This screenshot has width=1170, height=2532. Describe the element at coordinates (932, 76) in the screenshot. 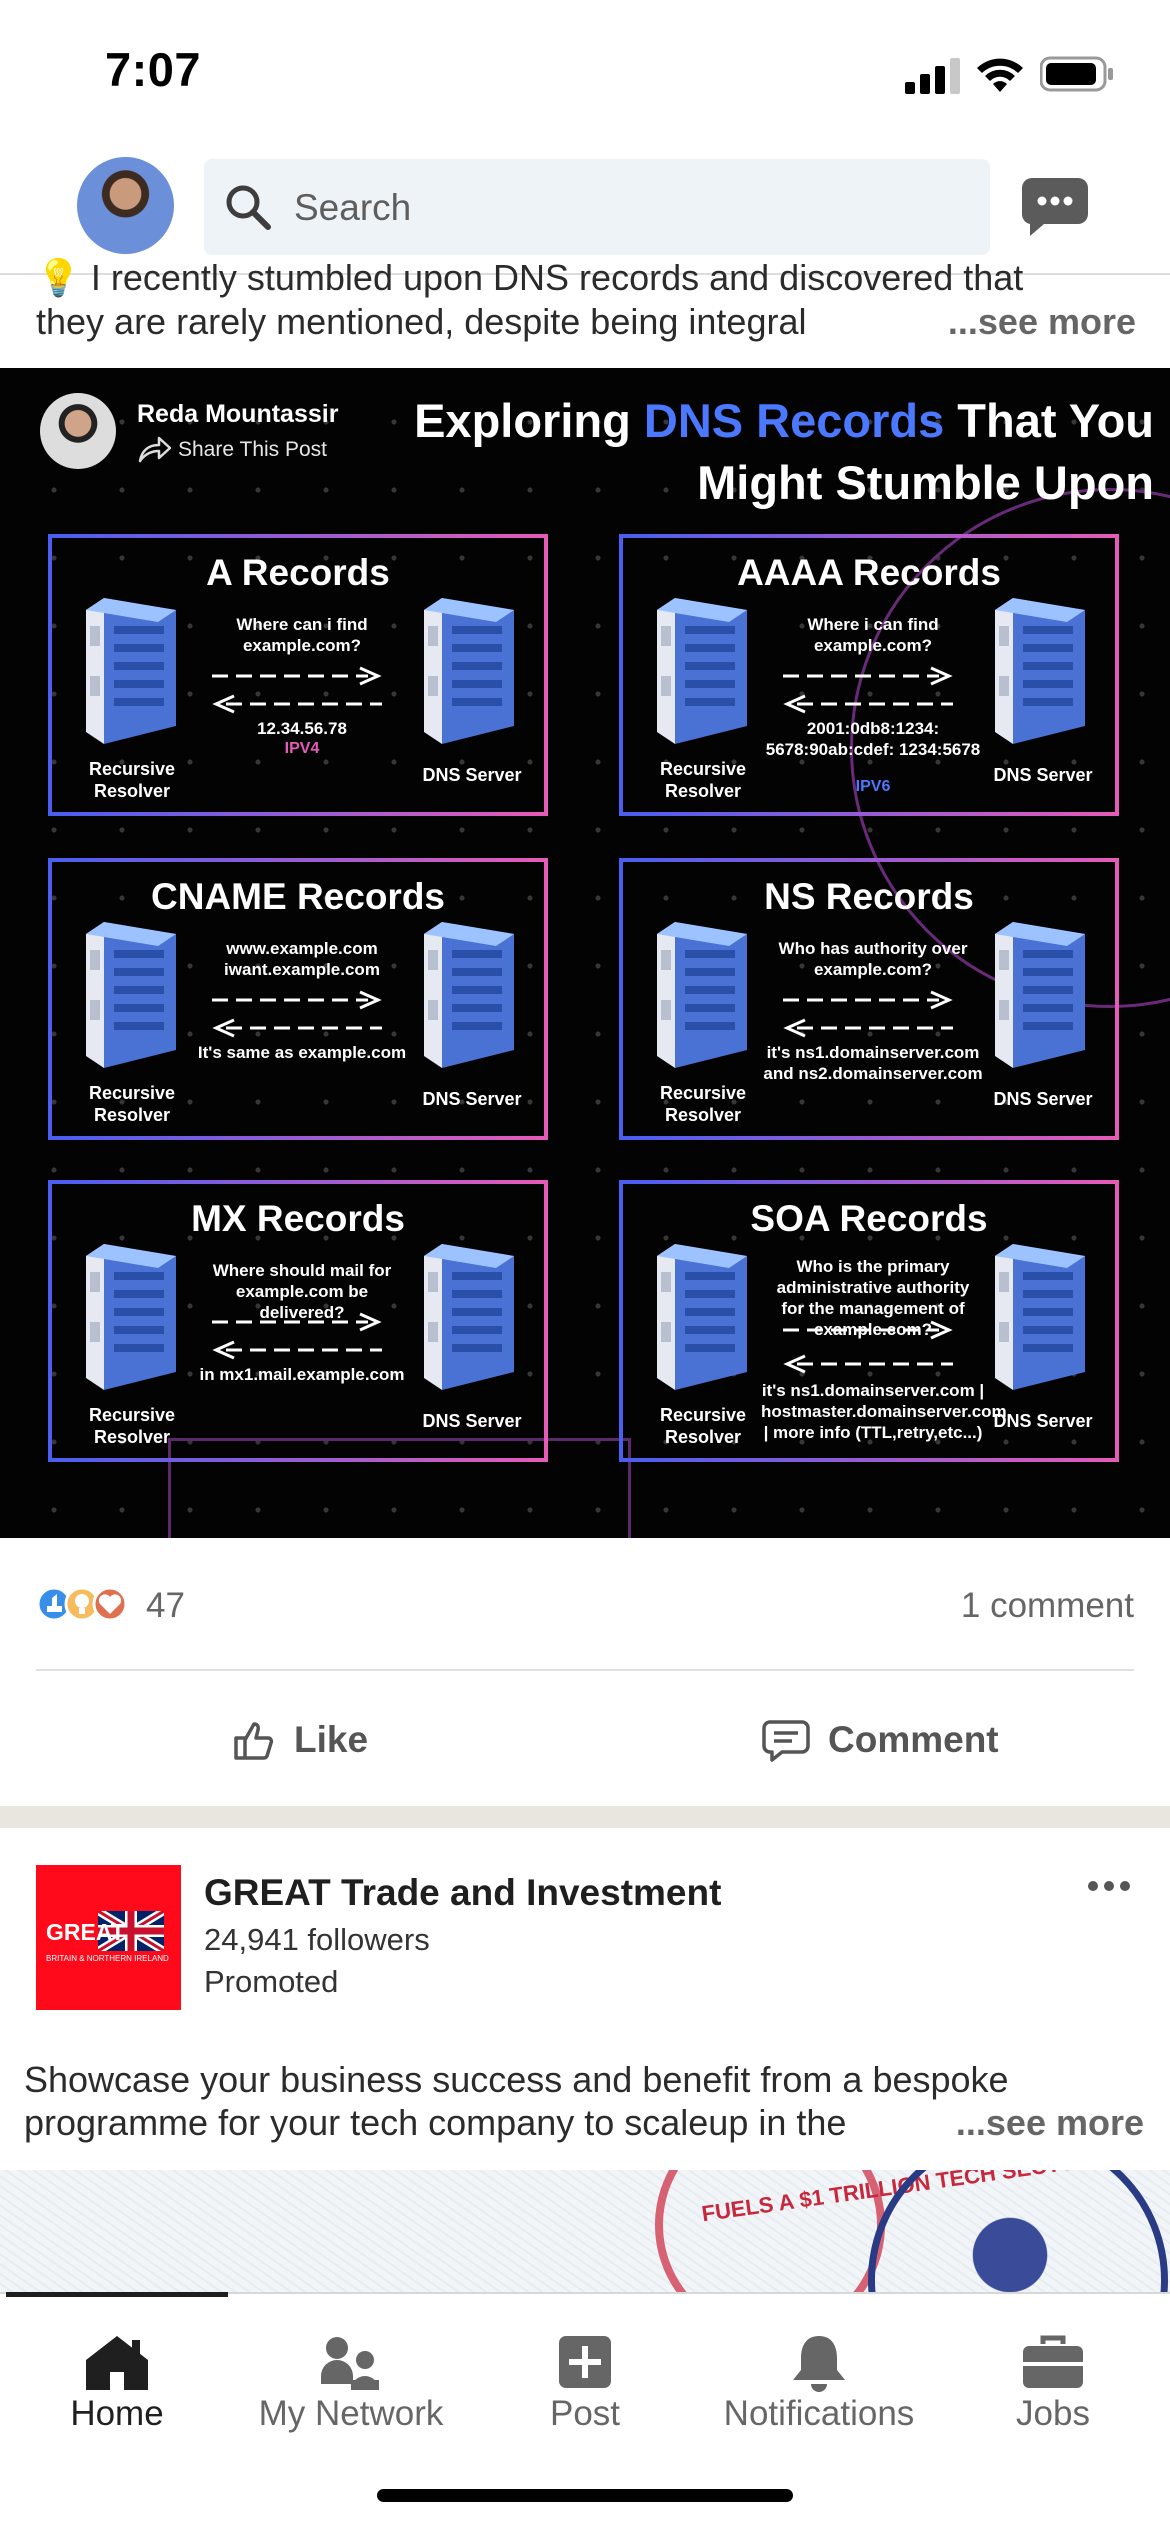

I see `signal-icon` at that location.